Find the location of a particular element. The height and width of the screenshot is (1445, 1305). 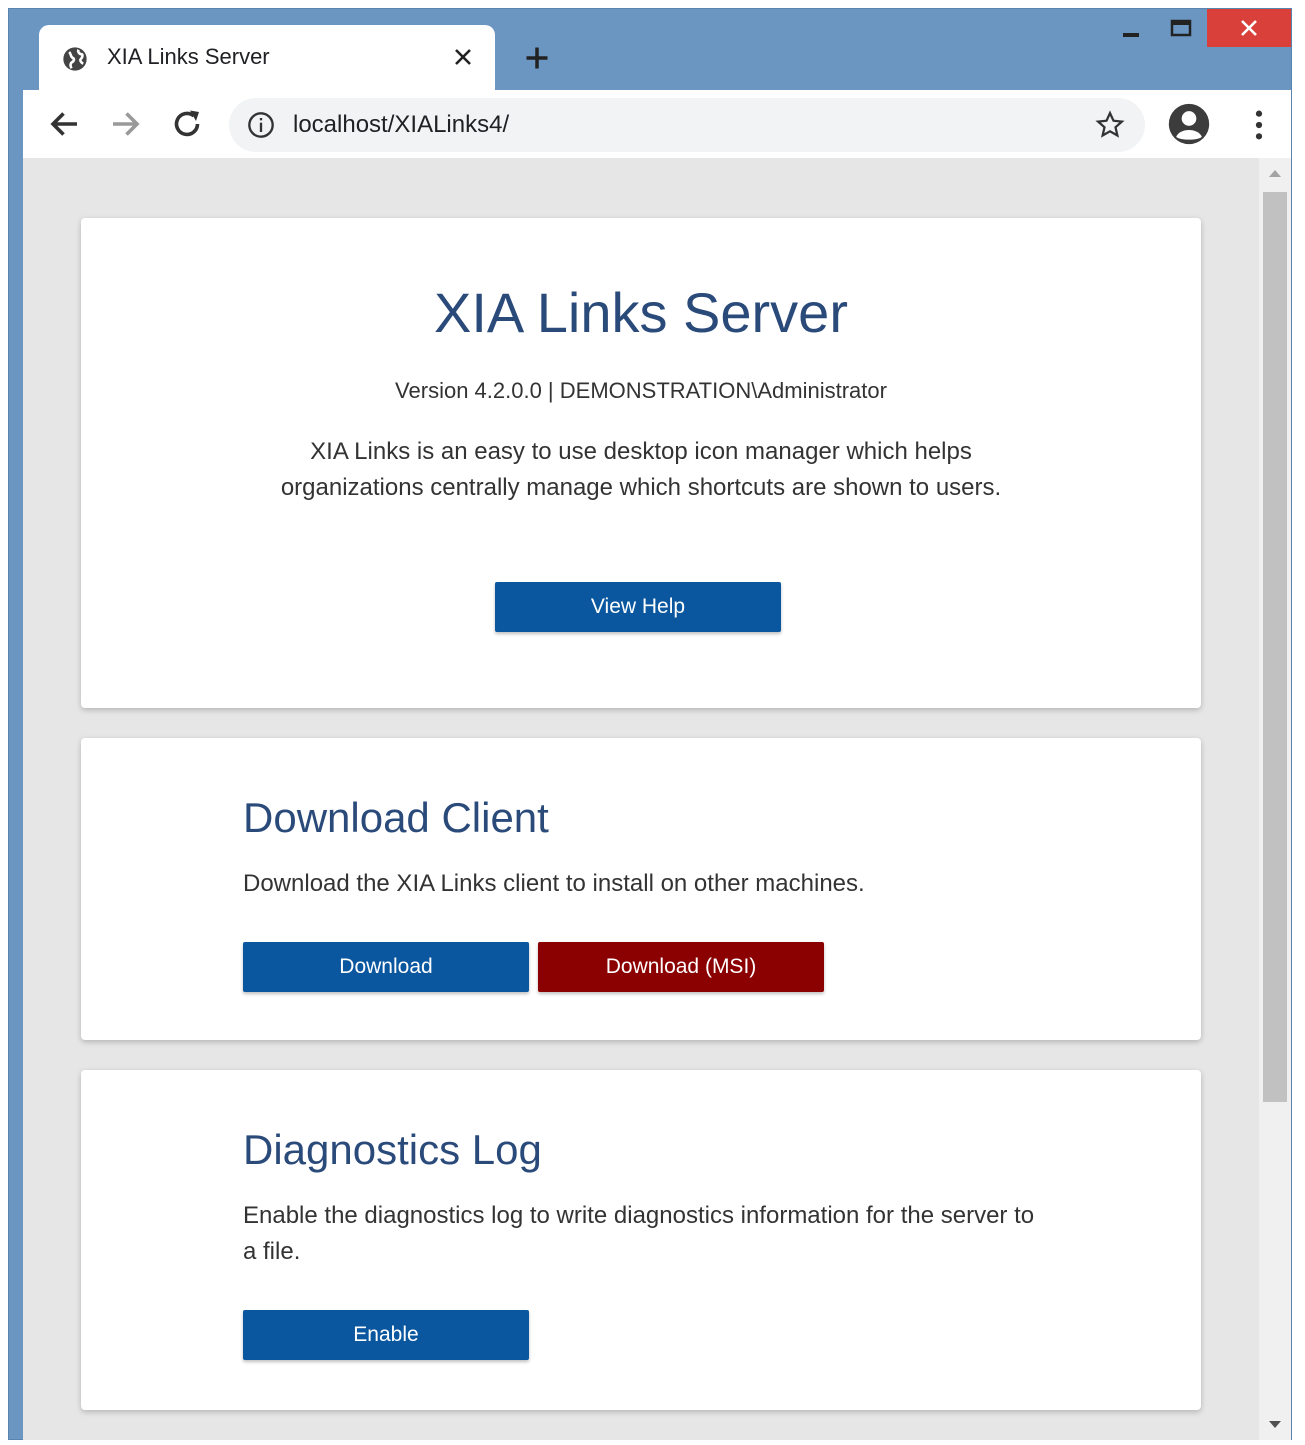

vertical-scrollbar is located at coordinates (1275, 799).